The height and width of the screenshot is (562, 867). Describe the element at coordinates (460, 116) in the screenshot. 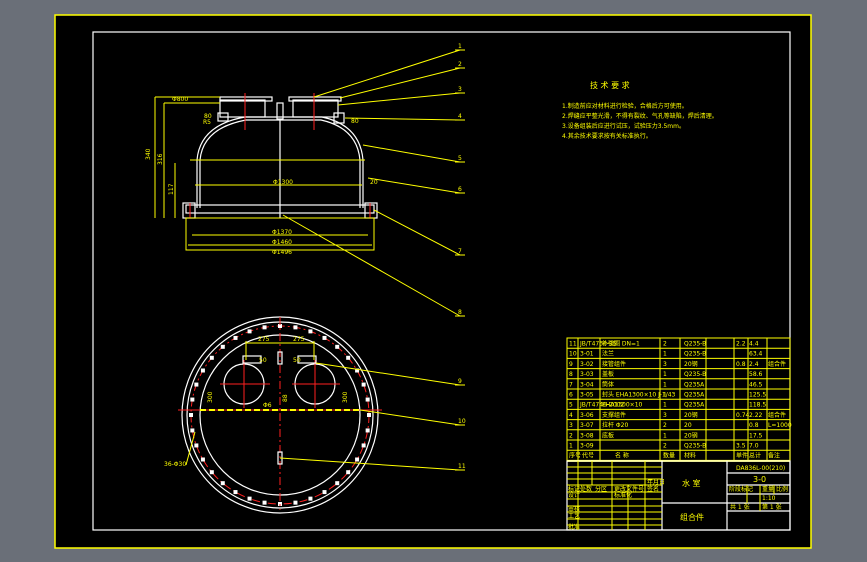

I see `callout-label: 4` at that location.